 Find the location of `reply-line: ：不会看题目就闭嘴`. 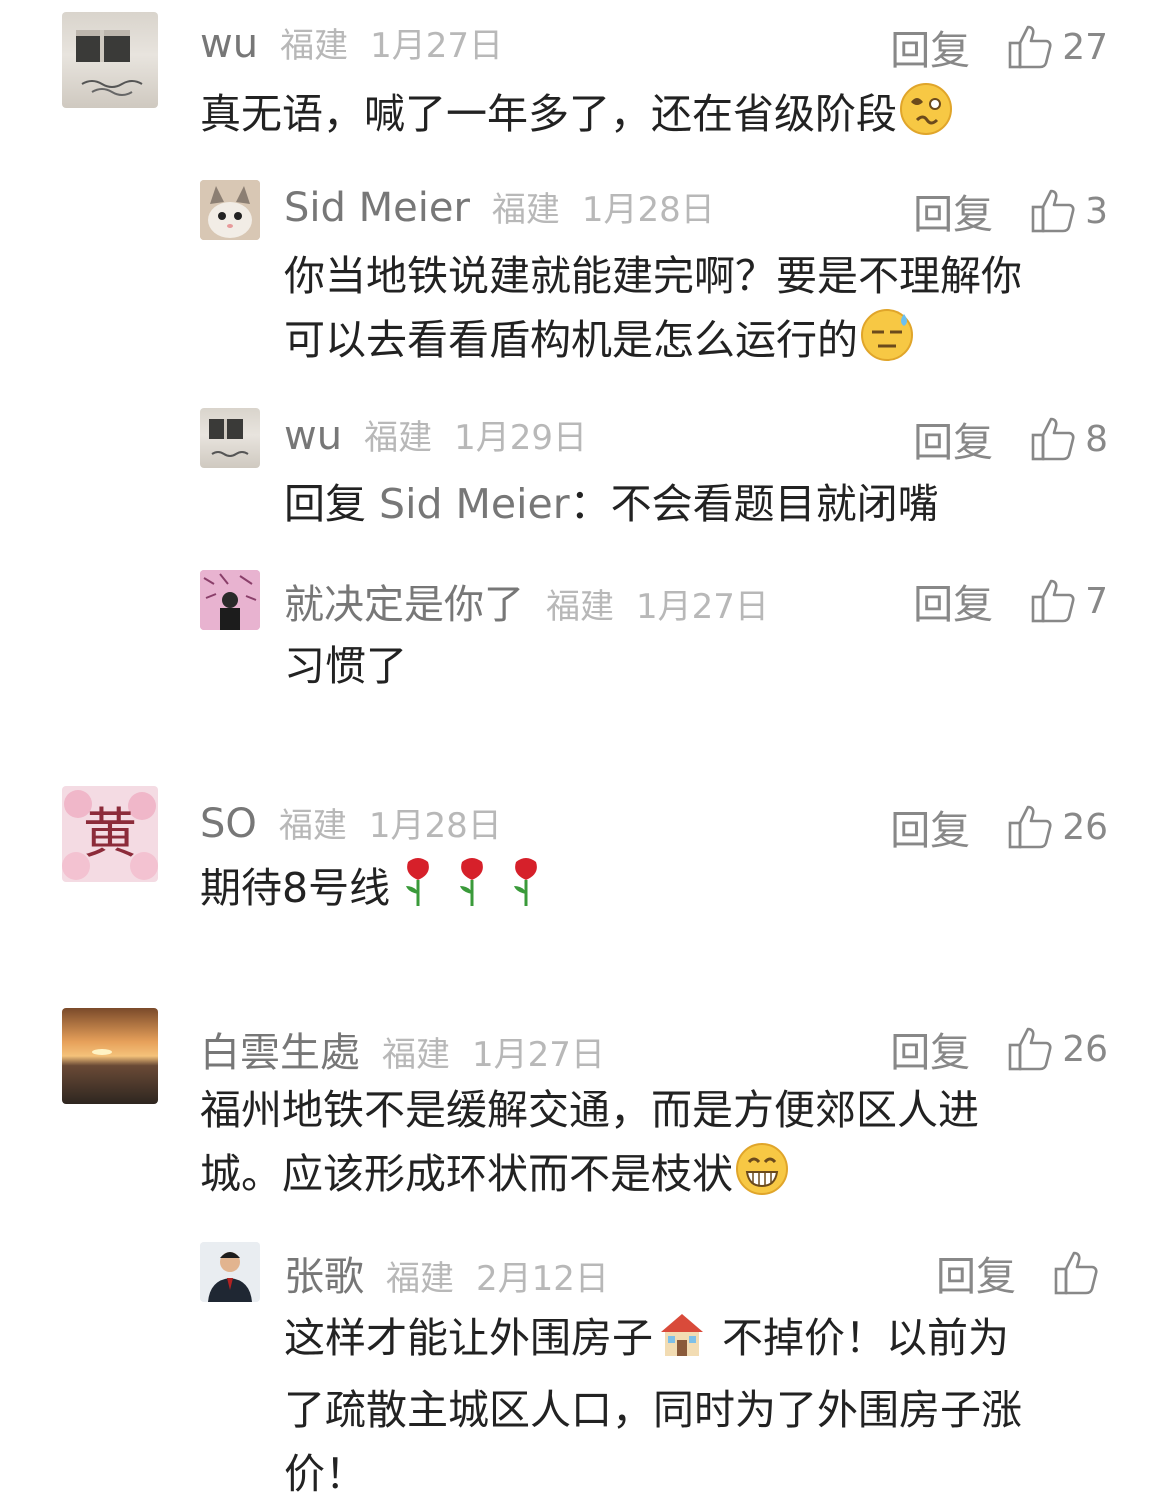

reply-line: ：不会看题目就闭嘴 is located at coordinates (754, 504).